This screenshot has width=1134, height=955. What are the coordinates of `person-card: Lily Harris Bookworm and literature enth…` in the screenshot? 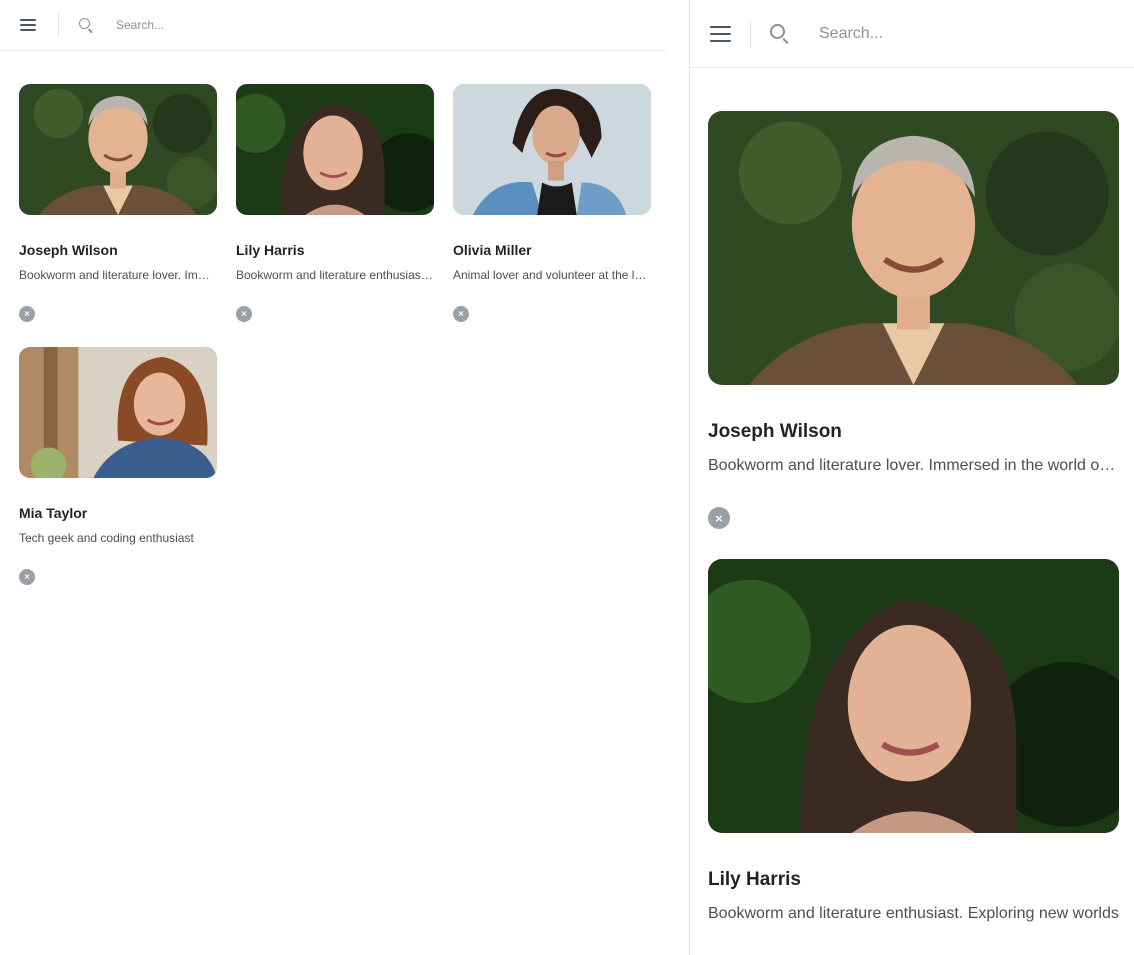 It's located at (335, 203).